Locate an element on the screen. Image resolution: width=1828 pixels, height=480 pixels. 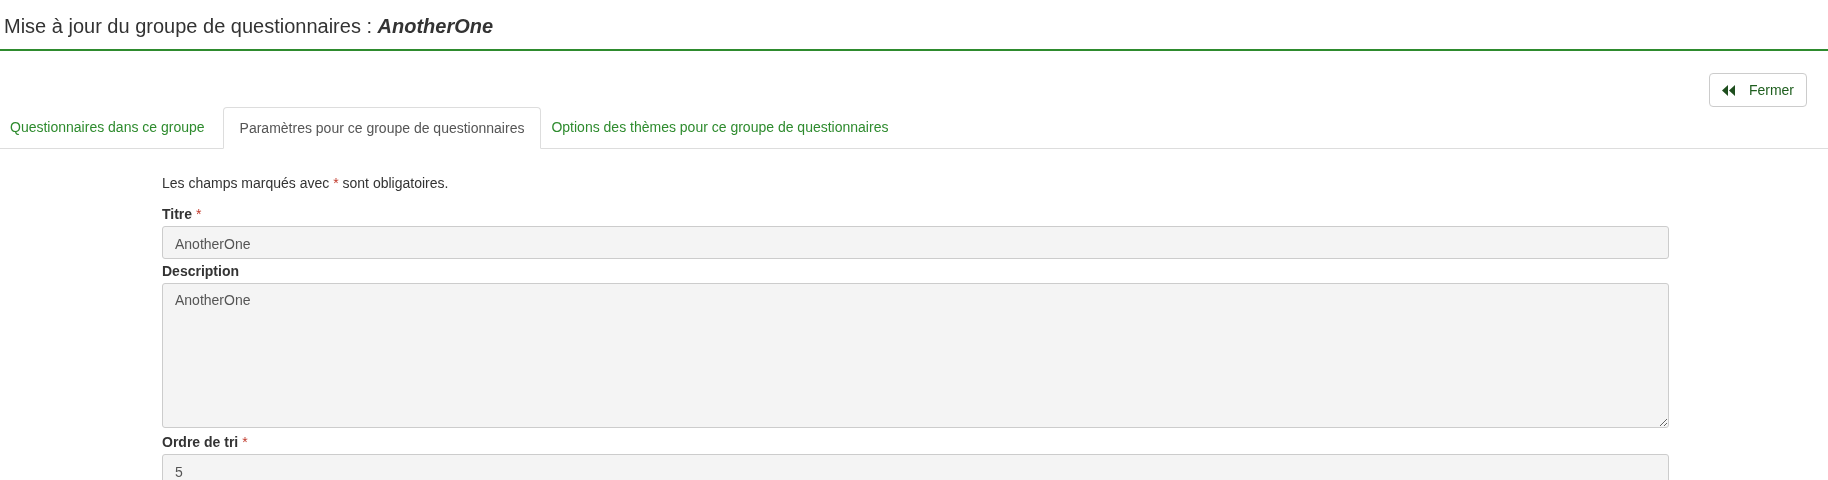
field-label: Titre * is located at coordinates (182, 214).